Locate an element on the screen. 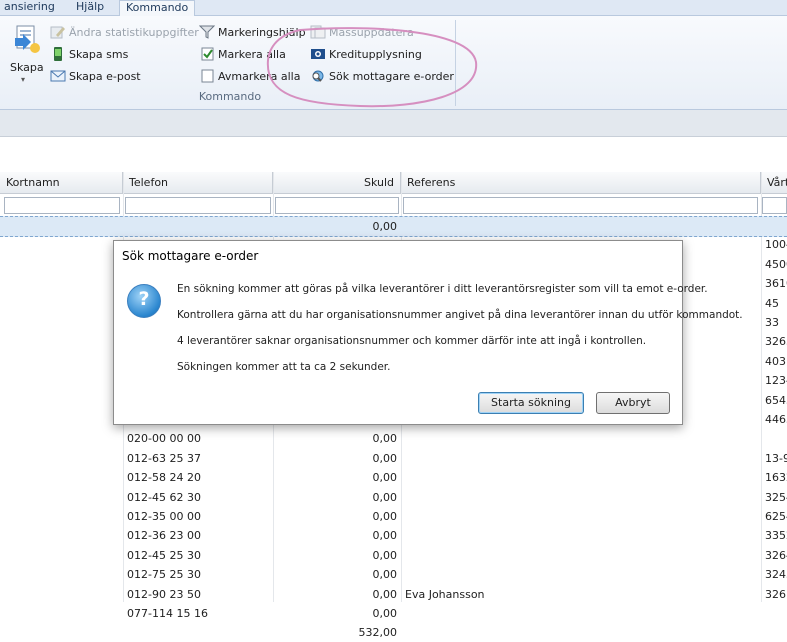  filter-input-referens is located at coordinates (580, 205).